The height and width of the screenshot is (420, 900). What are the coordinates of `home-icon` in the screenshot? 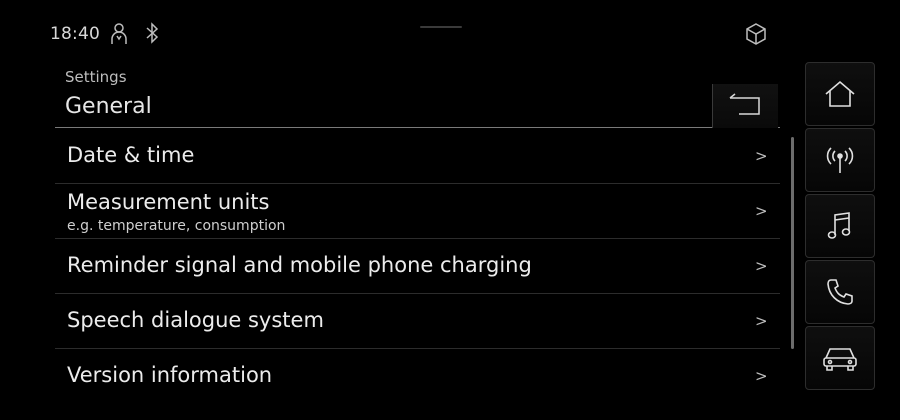 It's located at (840, 93).